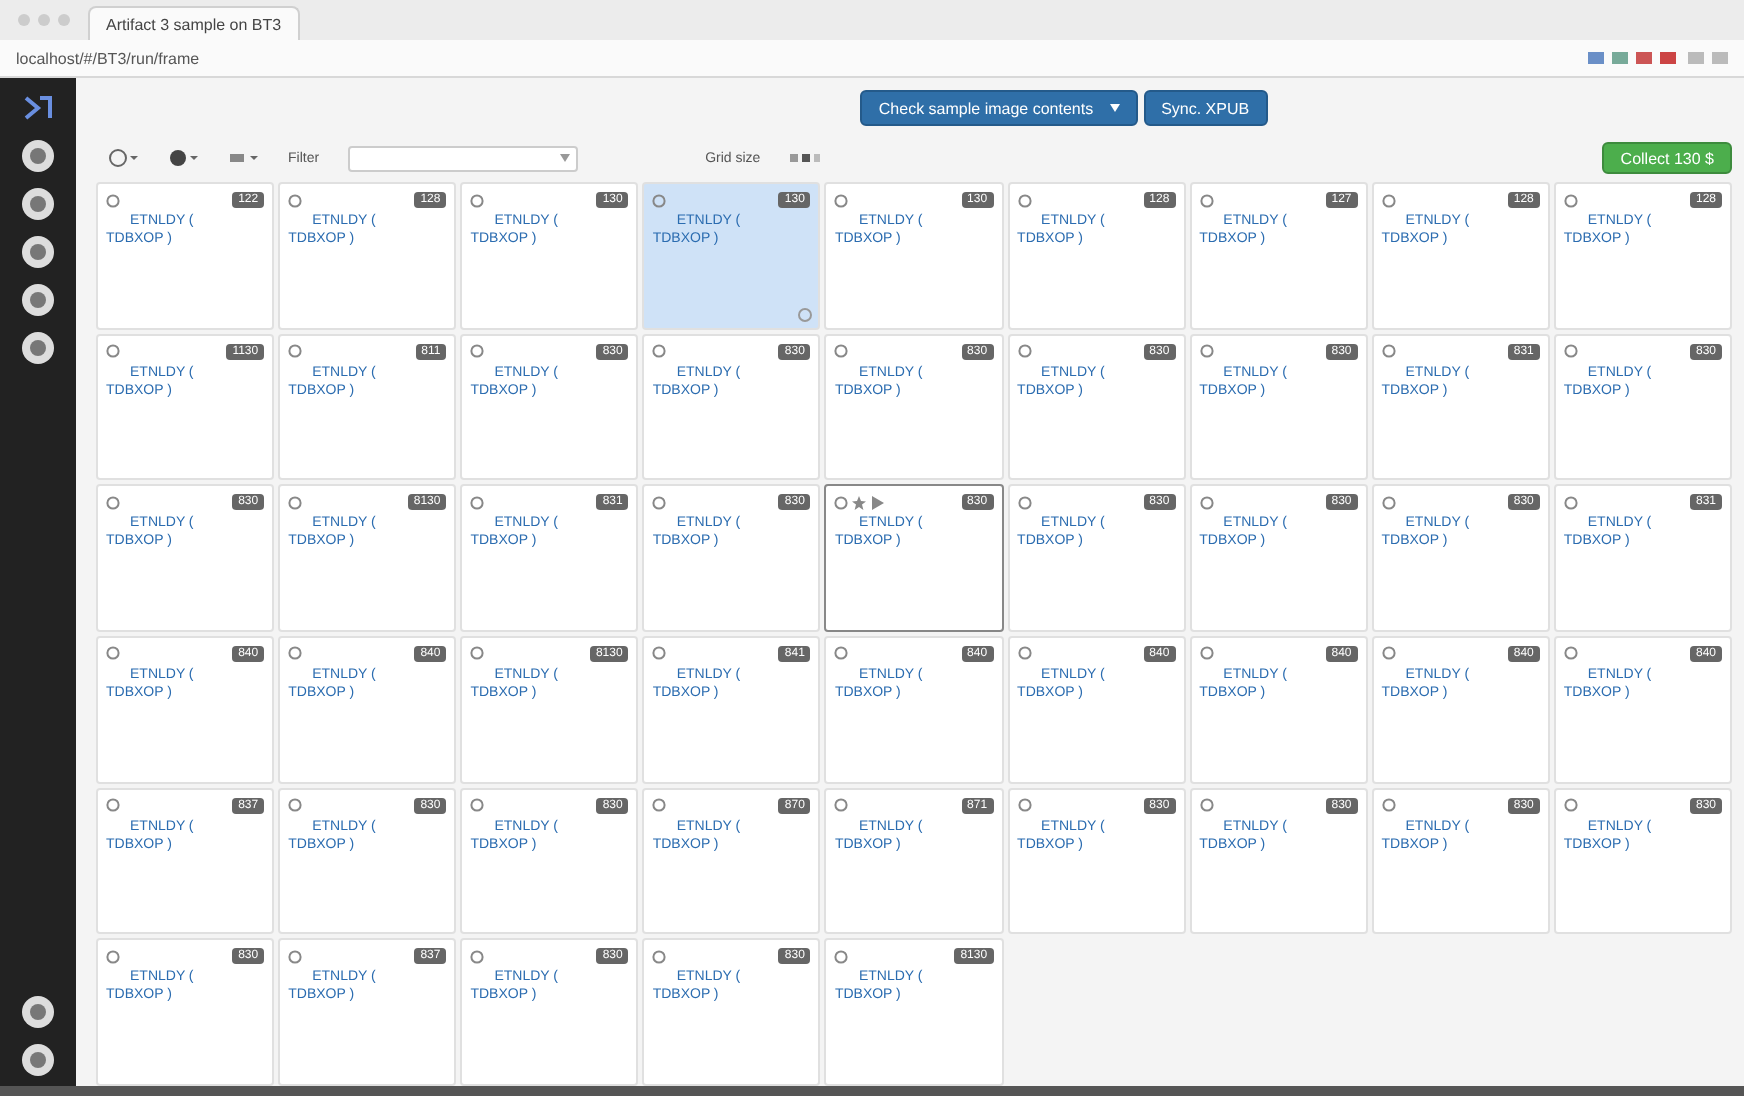 The height and width of the screenshot is (1096, 1744). Describe the element at coordinates (877, 502) in the screenshot. I see `play-icon` at that location.